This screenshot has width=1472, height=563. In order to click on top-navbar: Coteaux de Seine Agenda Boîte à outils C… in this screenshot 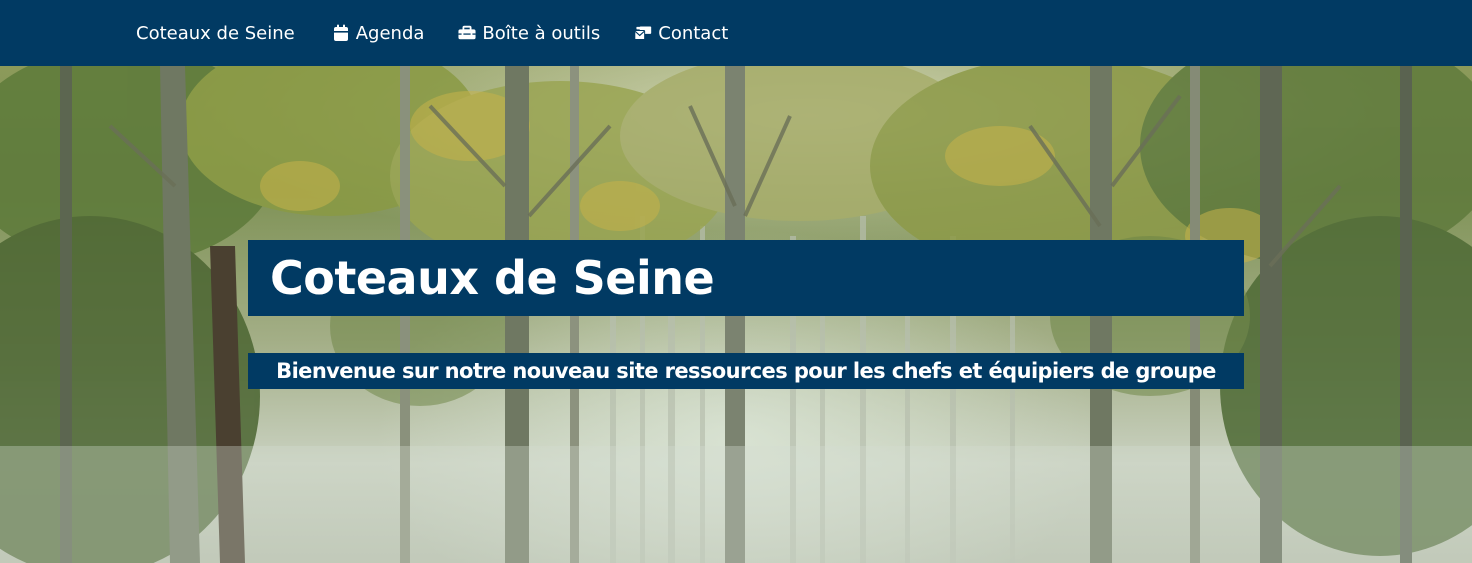, I will do `click(736, 33)`.